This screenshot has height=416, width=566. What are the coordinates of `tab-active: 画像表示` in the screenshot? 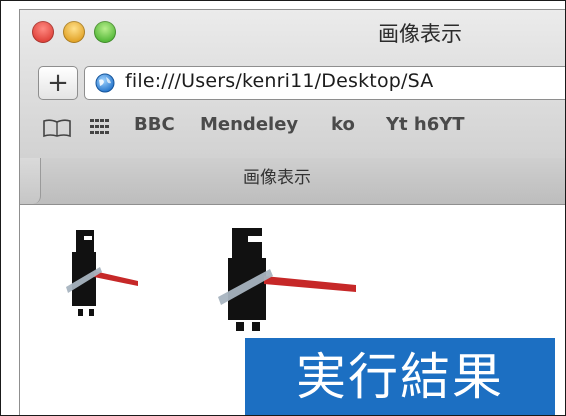 It's located at (302, 181).